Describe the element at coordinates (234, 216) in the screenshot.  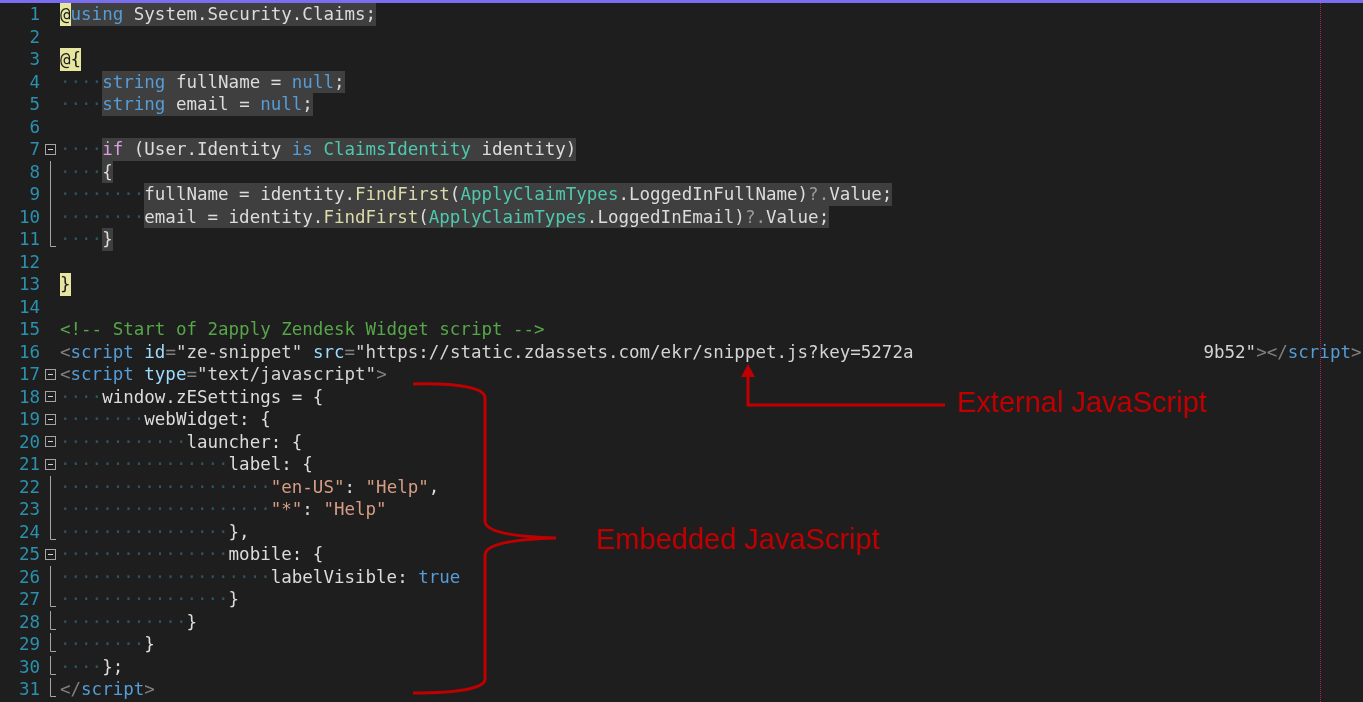
I see `code-token: email = identity.` at that location.